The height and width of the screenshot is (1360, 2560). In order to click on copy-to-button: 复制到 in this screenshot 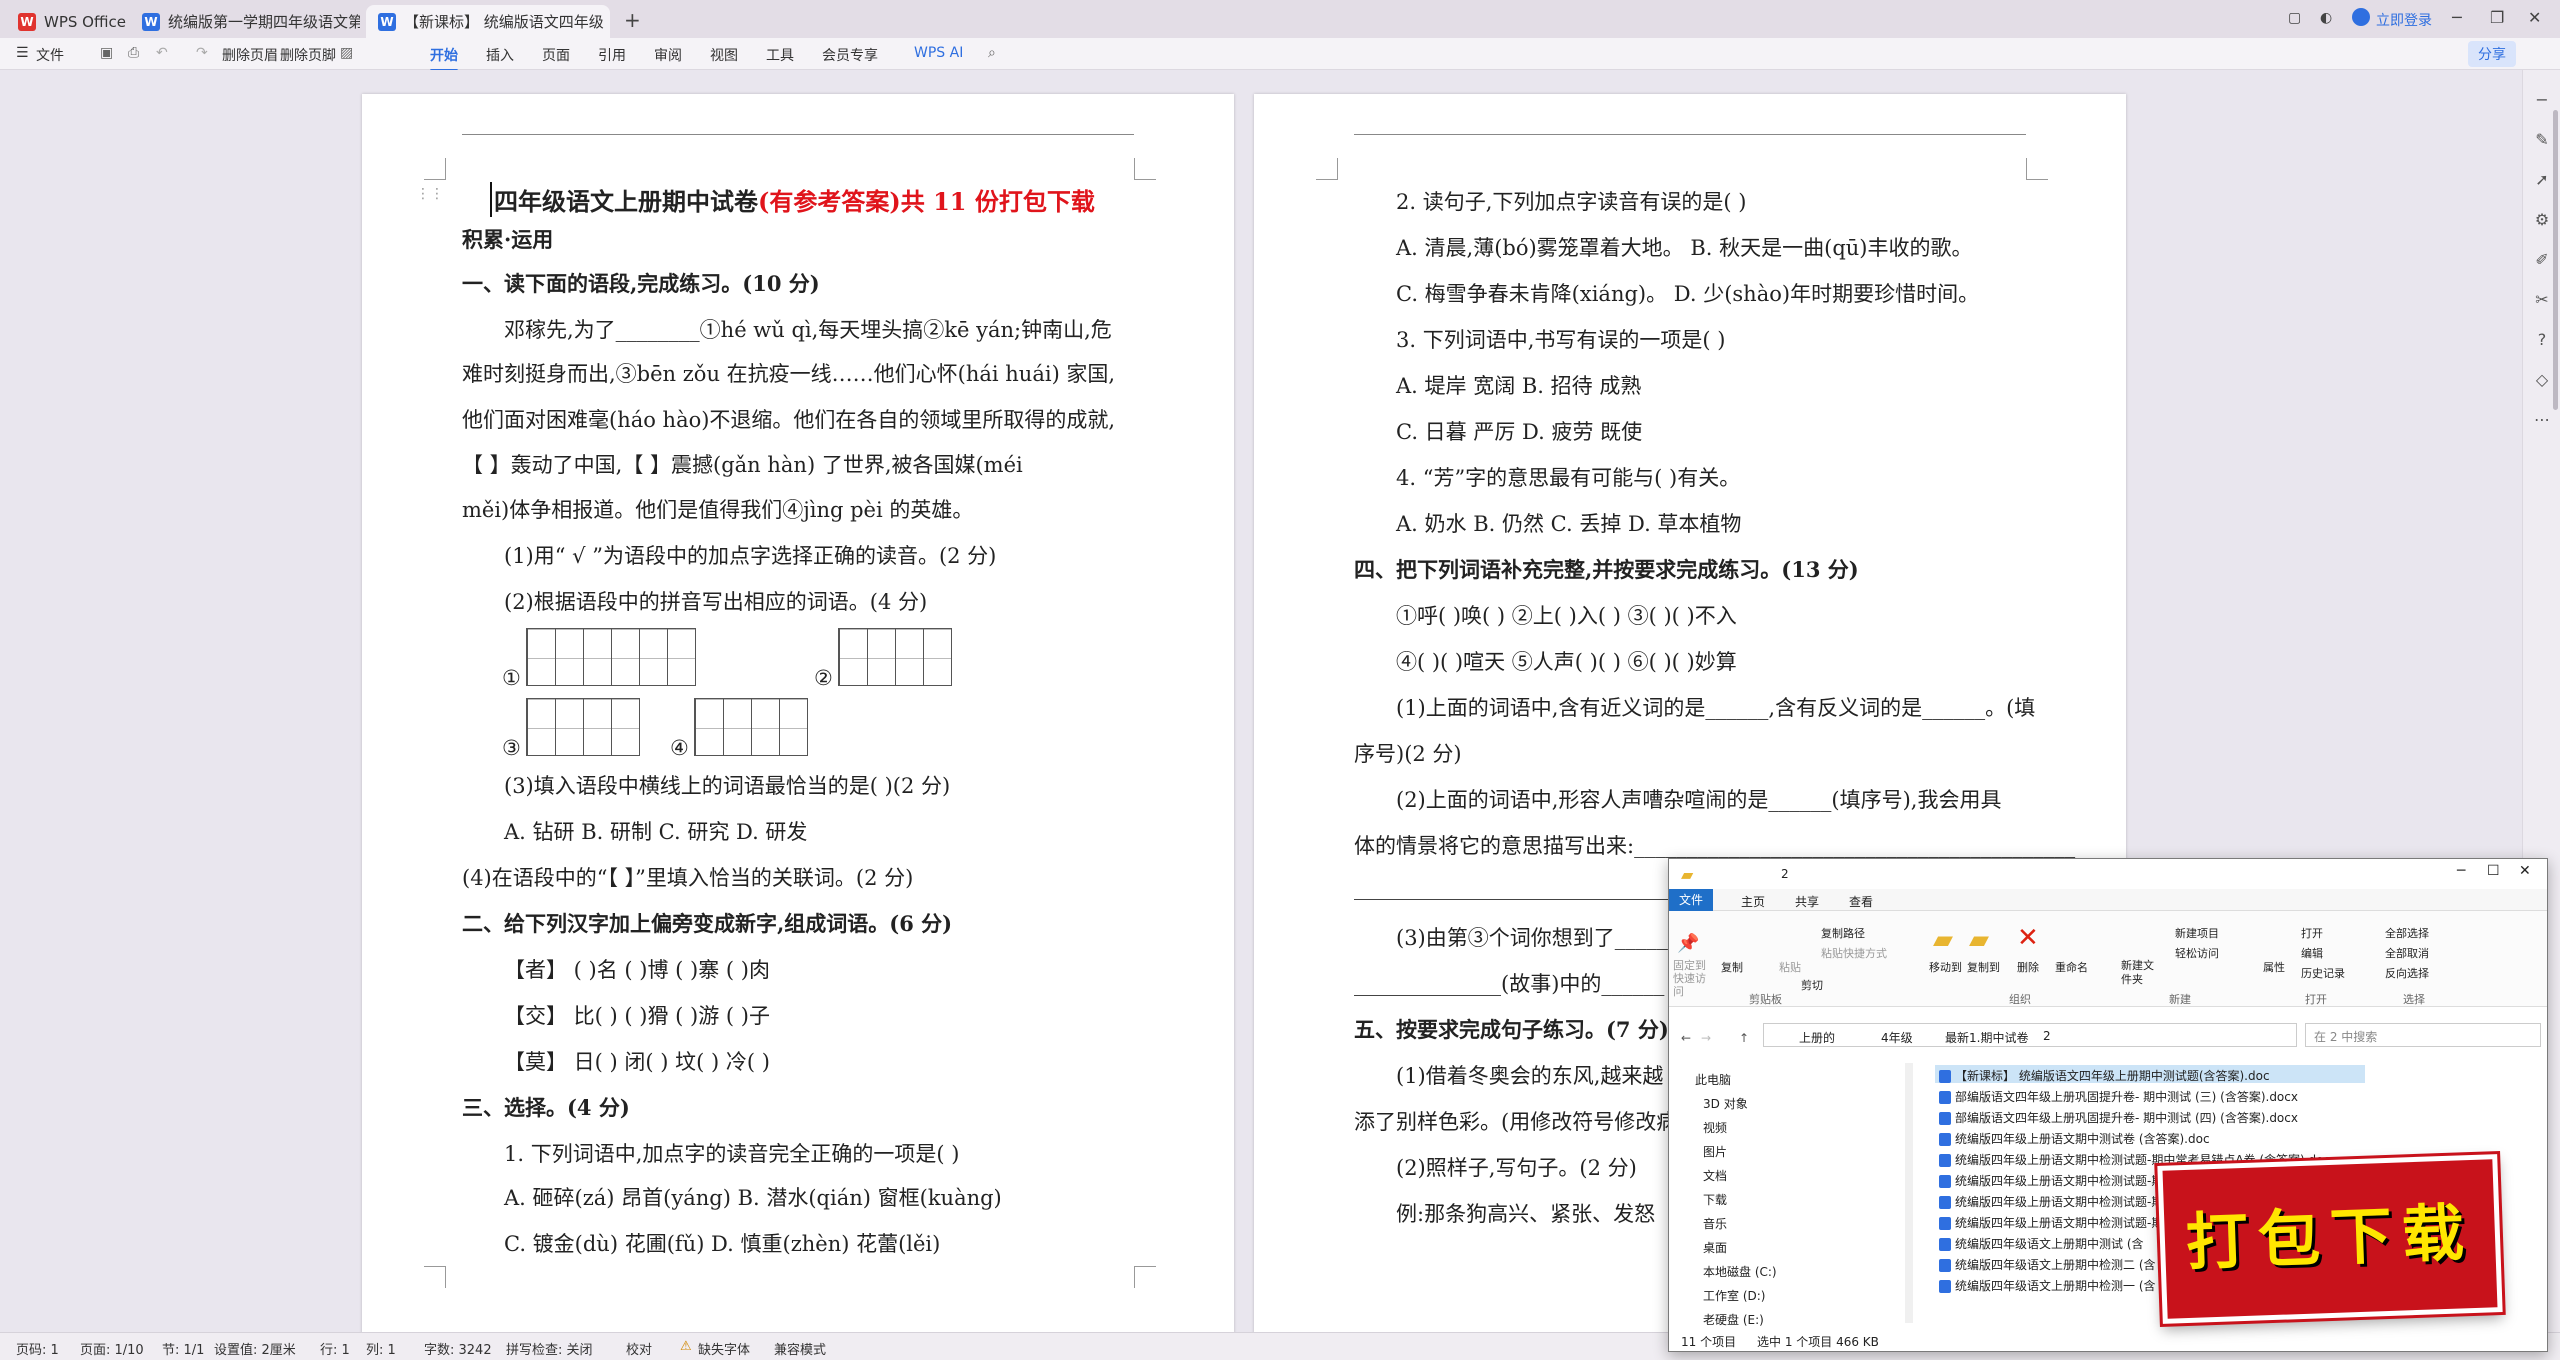, I will do `click(1983, 967)`.